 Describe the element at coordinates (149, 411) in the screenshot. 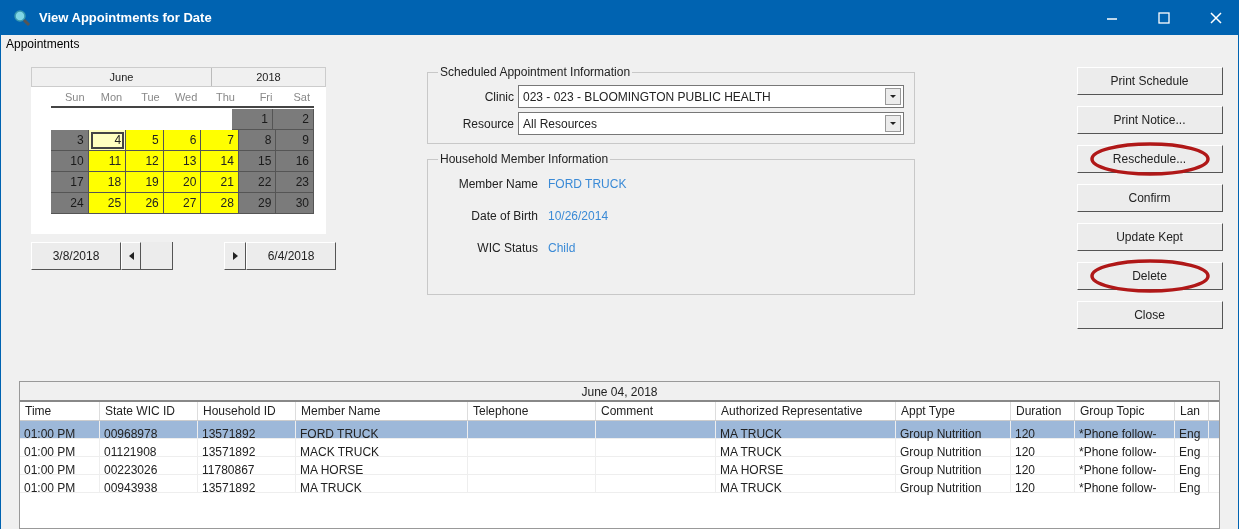

I see `column-header: State WIC ID` at that location.